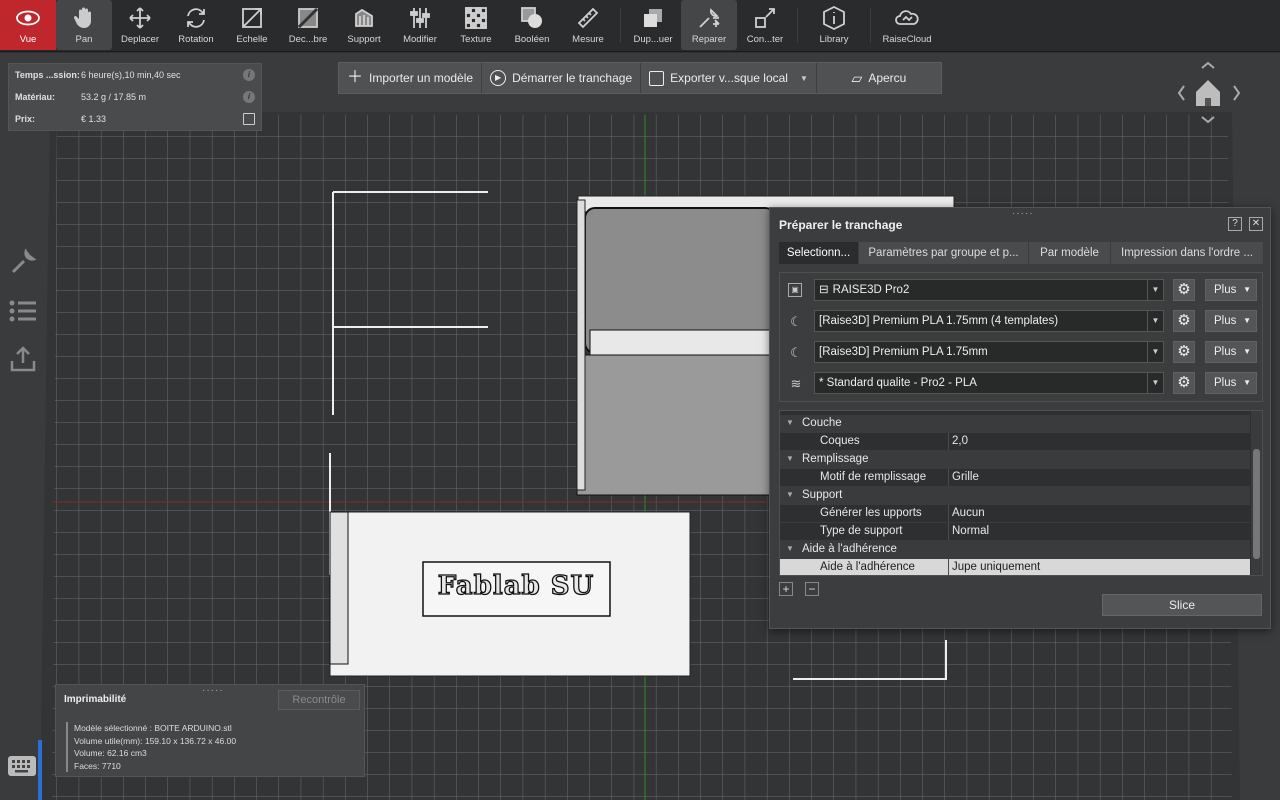  What do you see at coordinates (835, 459) in the screenshot?
I see `group-name: Remplissage` at bounding box center [835, 459].